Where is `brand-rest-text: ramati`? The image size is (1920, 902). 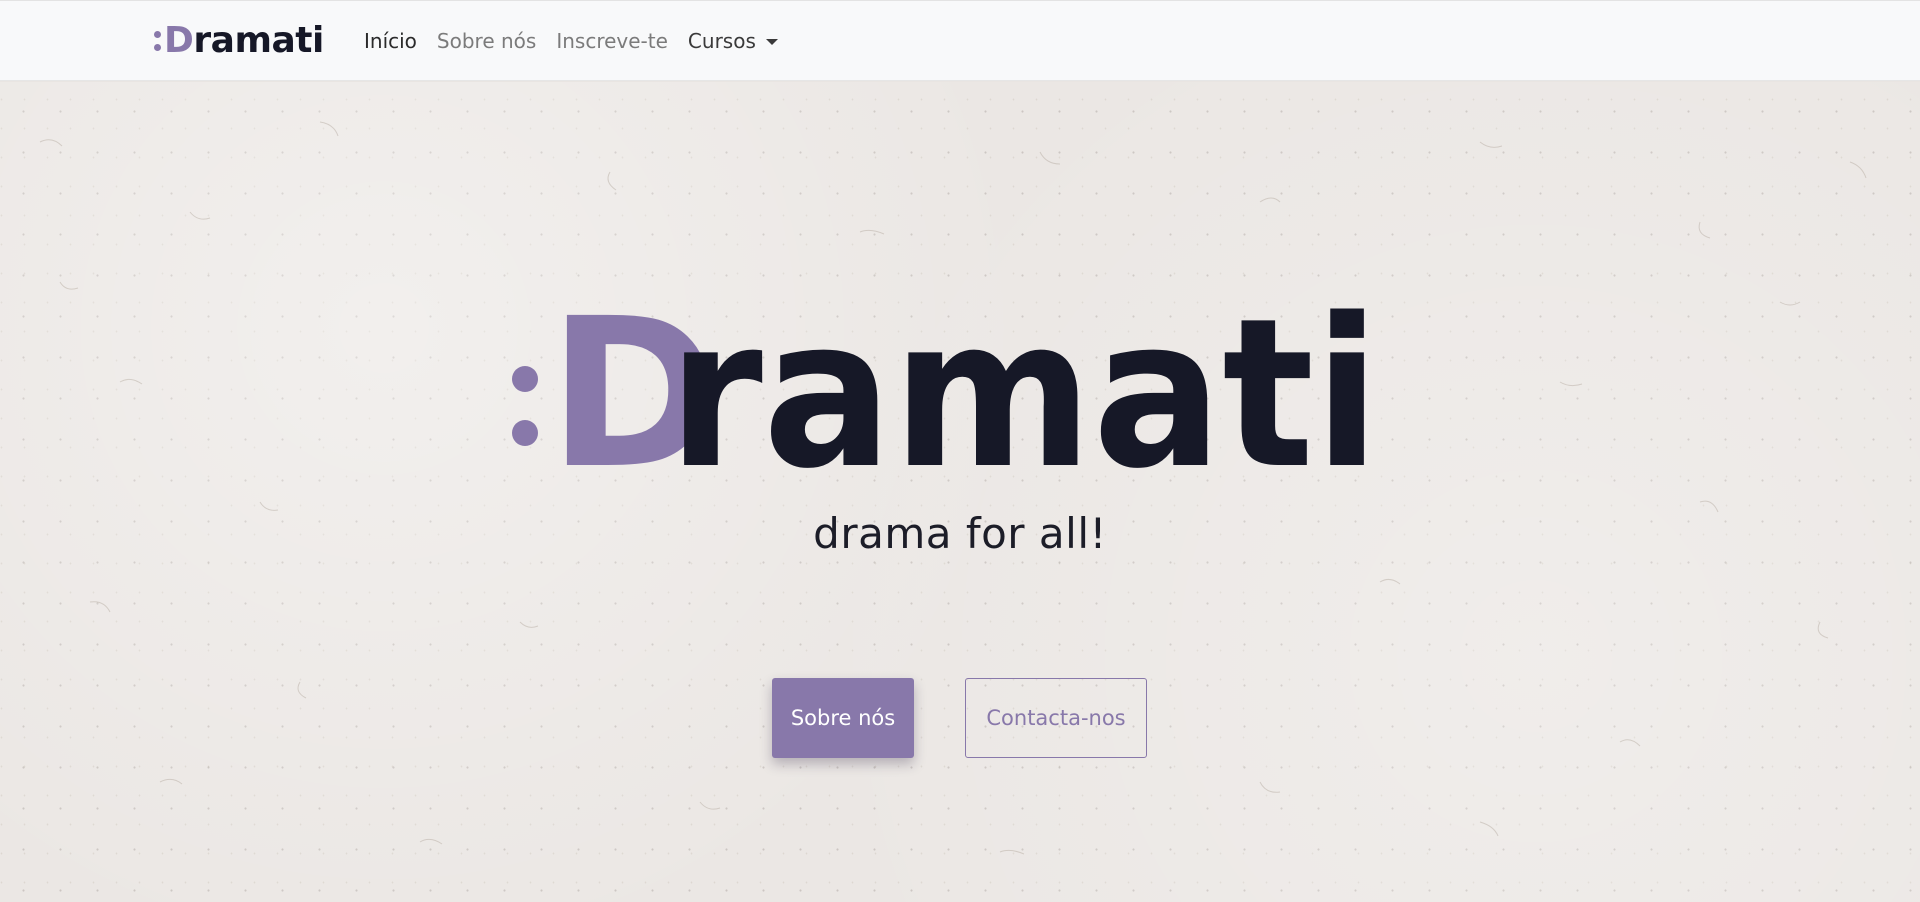 brand-rest-text: ramati is located at coordinates (258, 40).